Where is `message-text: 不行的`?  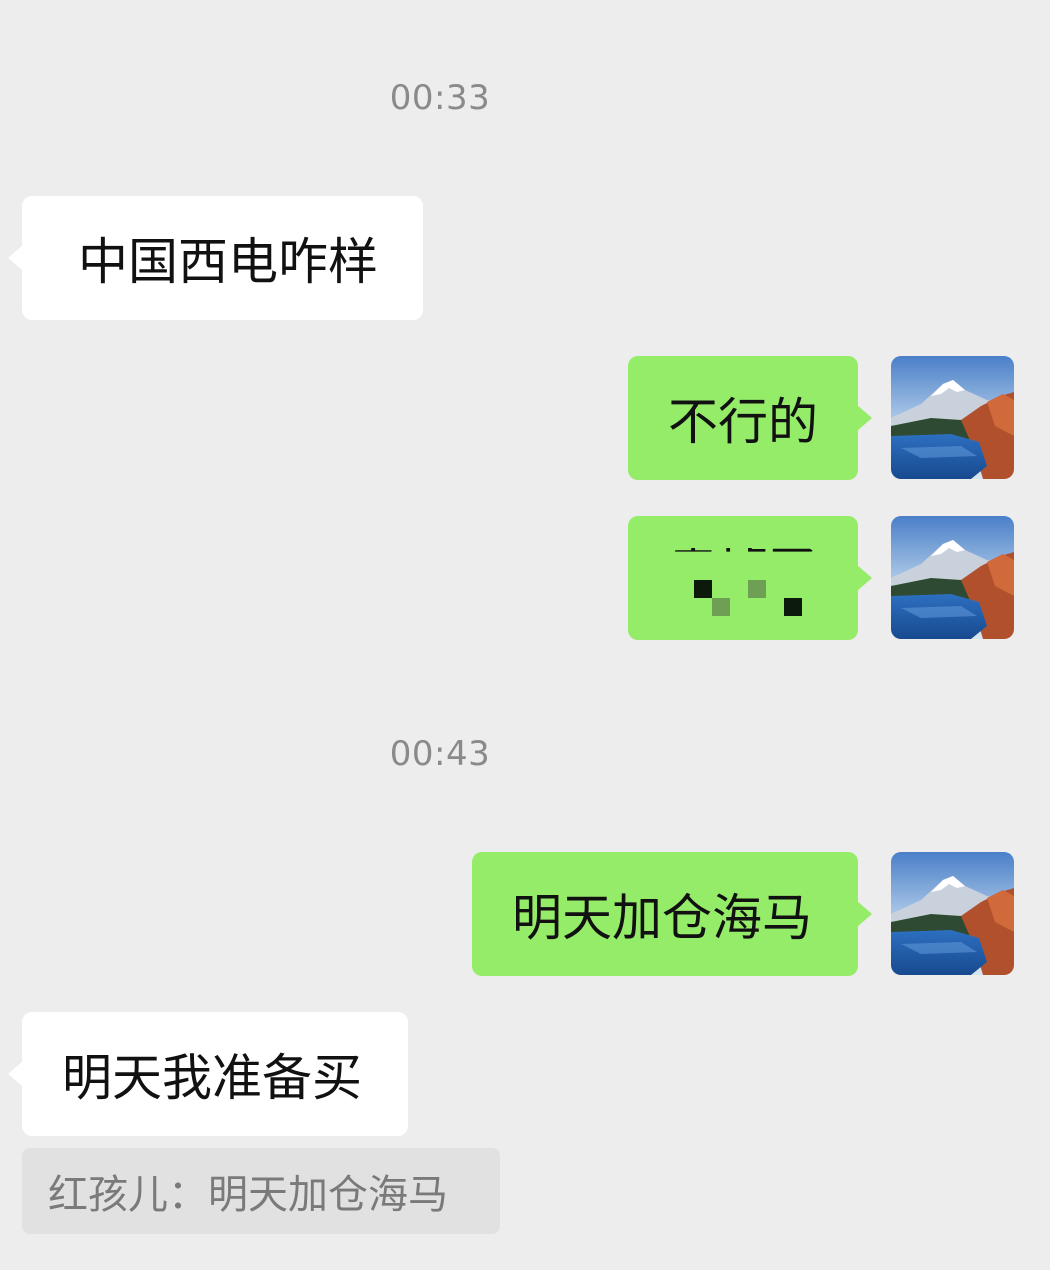
message-text: 不行的 is located at coordinates (743, 422).